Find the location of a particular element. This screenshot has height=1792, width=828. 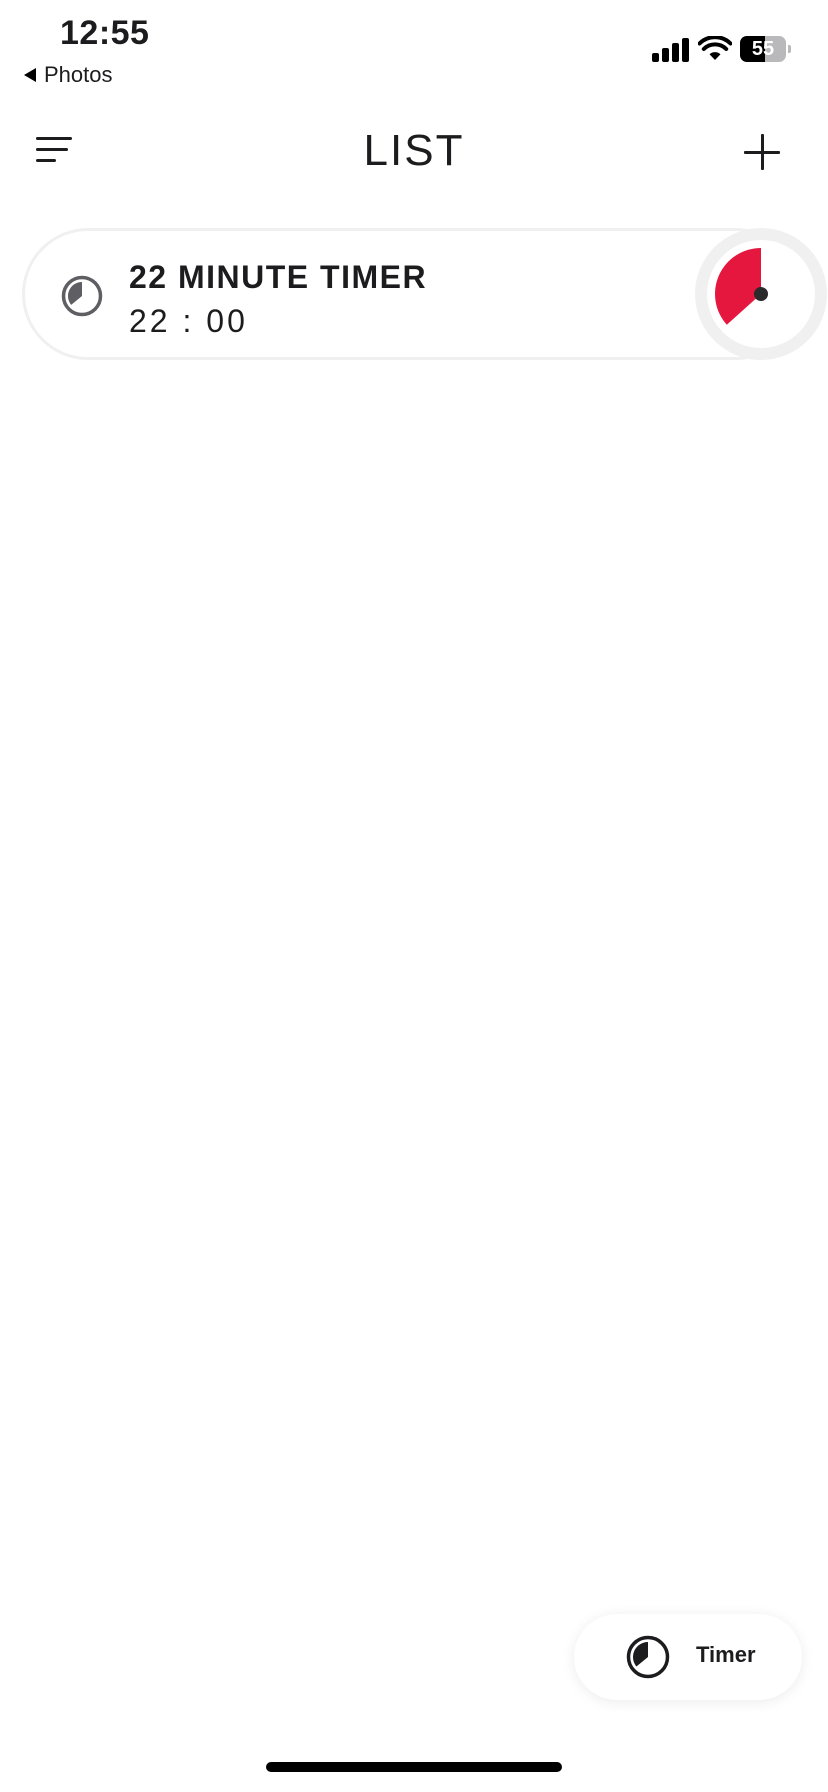

timer-duration: 22 : 00 is located at coordinates (188, 321).